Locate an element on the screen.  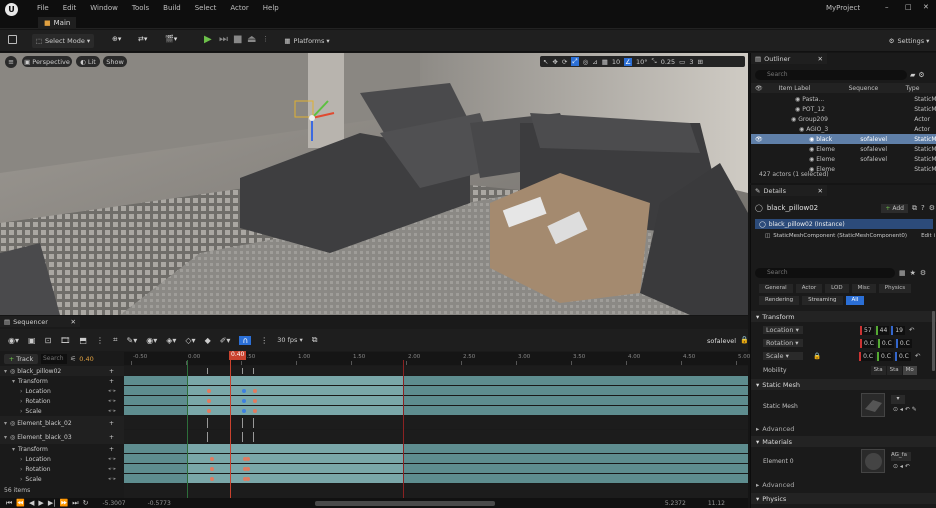
brush-icon: ✐▾ is located at coordinates (225, 340).